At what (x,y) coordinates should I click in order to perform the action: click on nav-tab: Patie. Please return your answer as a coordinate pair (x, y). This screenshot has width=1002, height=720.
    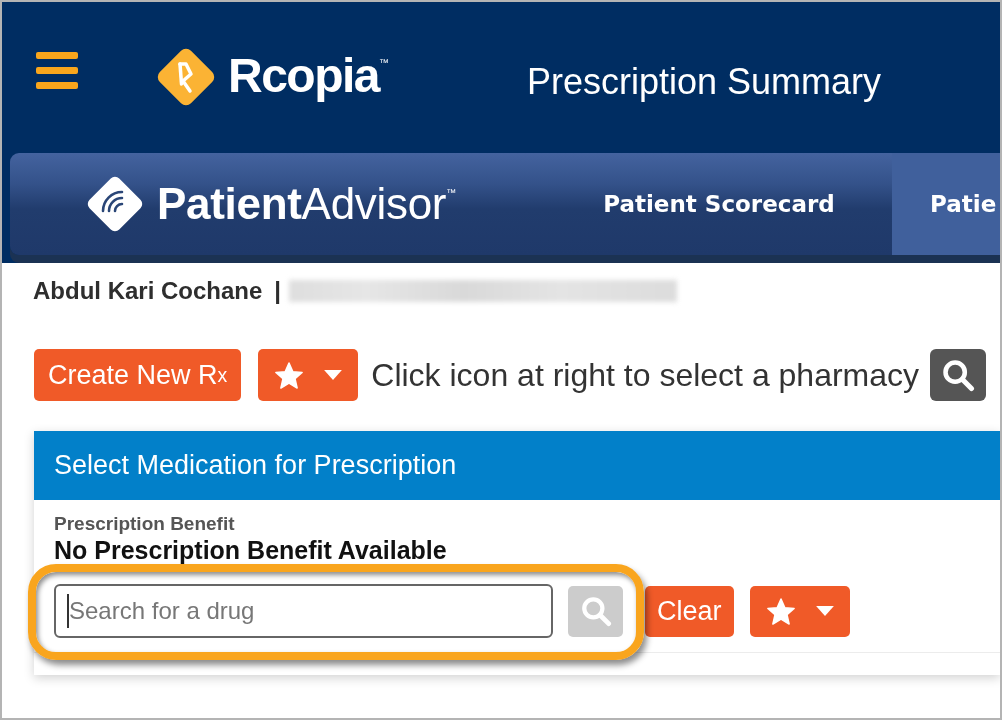
    Looking at the image, I should click on (946, 204).